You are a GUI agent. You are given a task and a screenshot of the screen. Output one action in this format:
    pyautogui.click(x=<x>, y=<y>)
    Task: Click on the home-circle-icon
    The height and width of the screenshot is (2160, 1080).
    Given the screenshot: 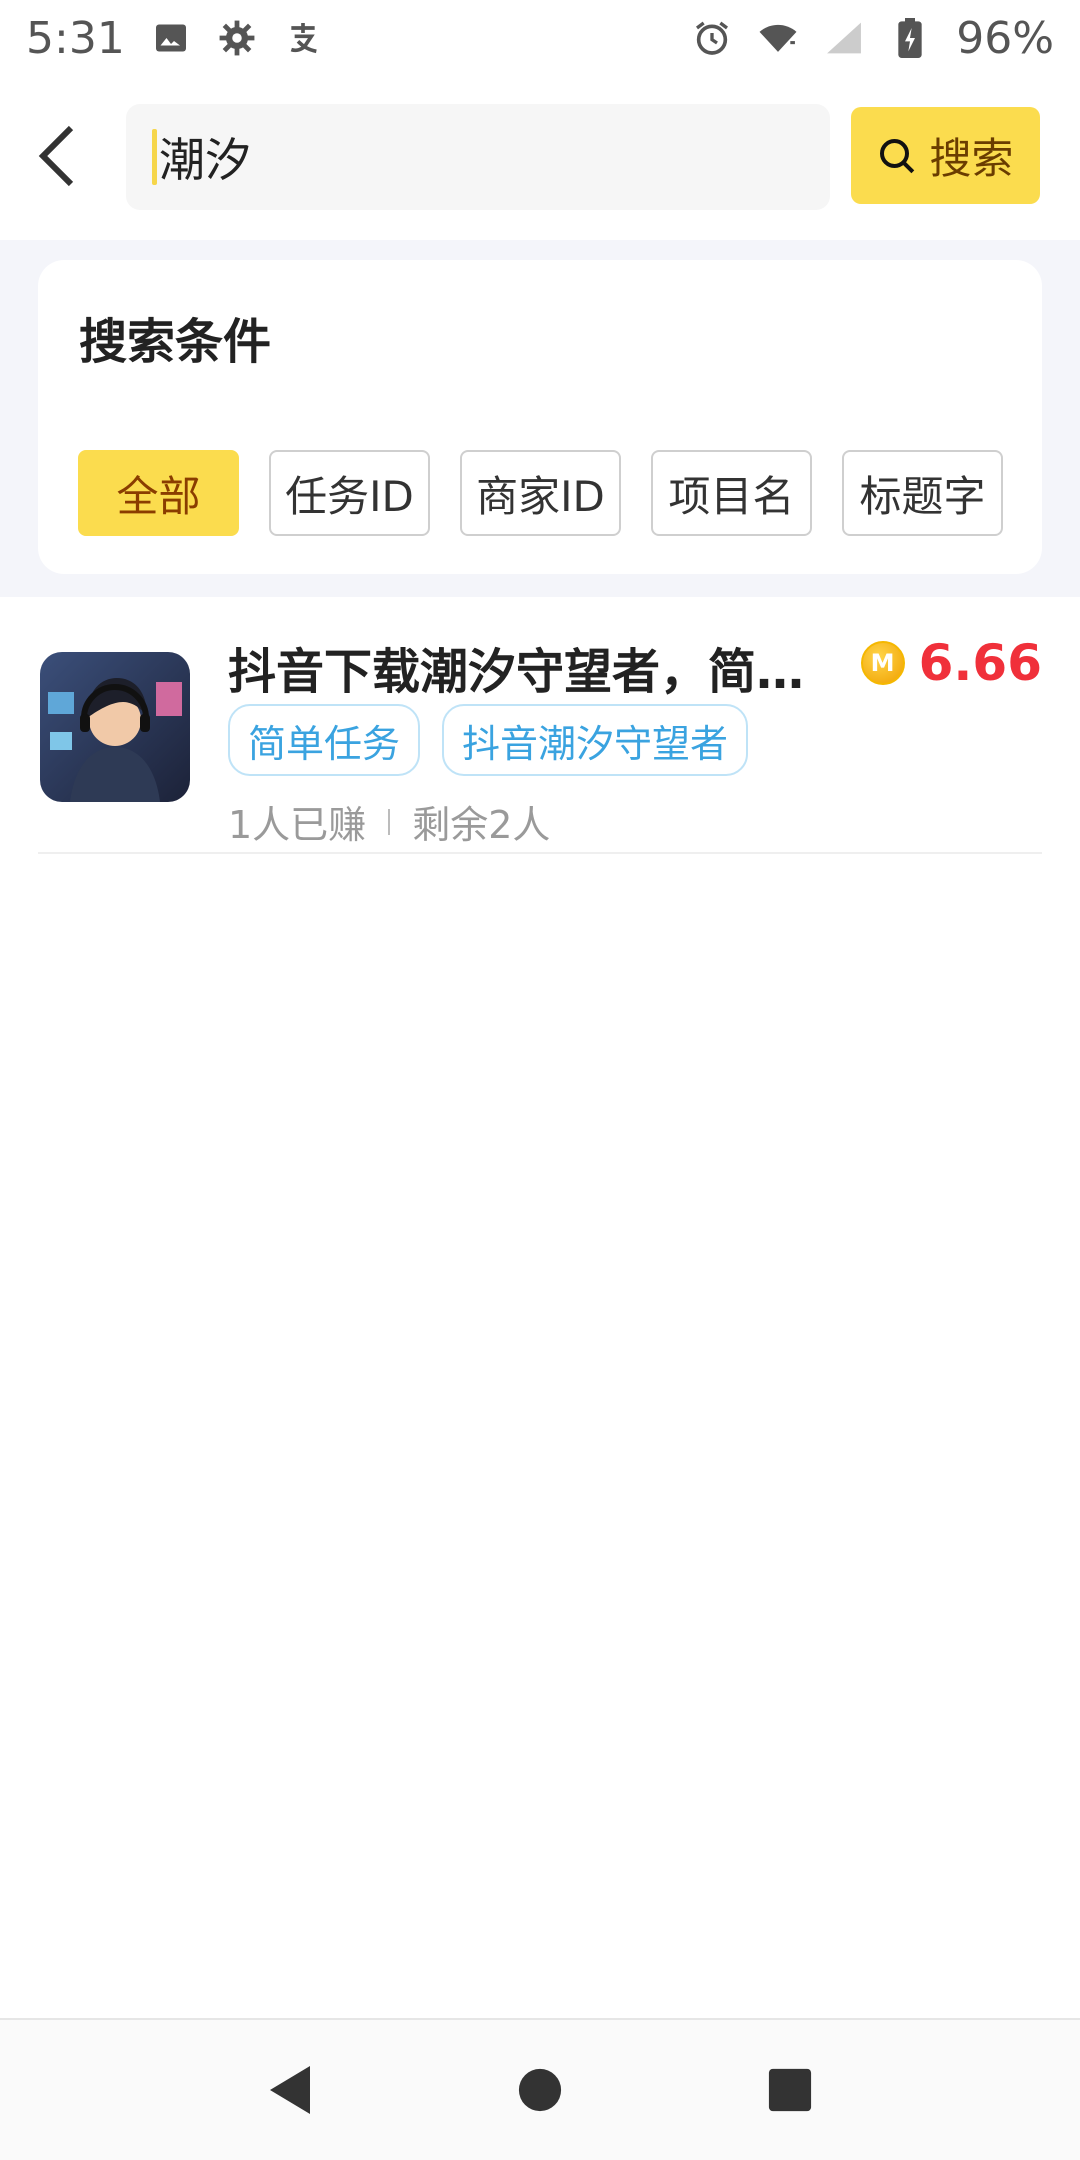 What is the action you would take?
    pyautogui.click(x=540, y=2090)
    